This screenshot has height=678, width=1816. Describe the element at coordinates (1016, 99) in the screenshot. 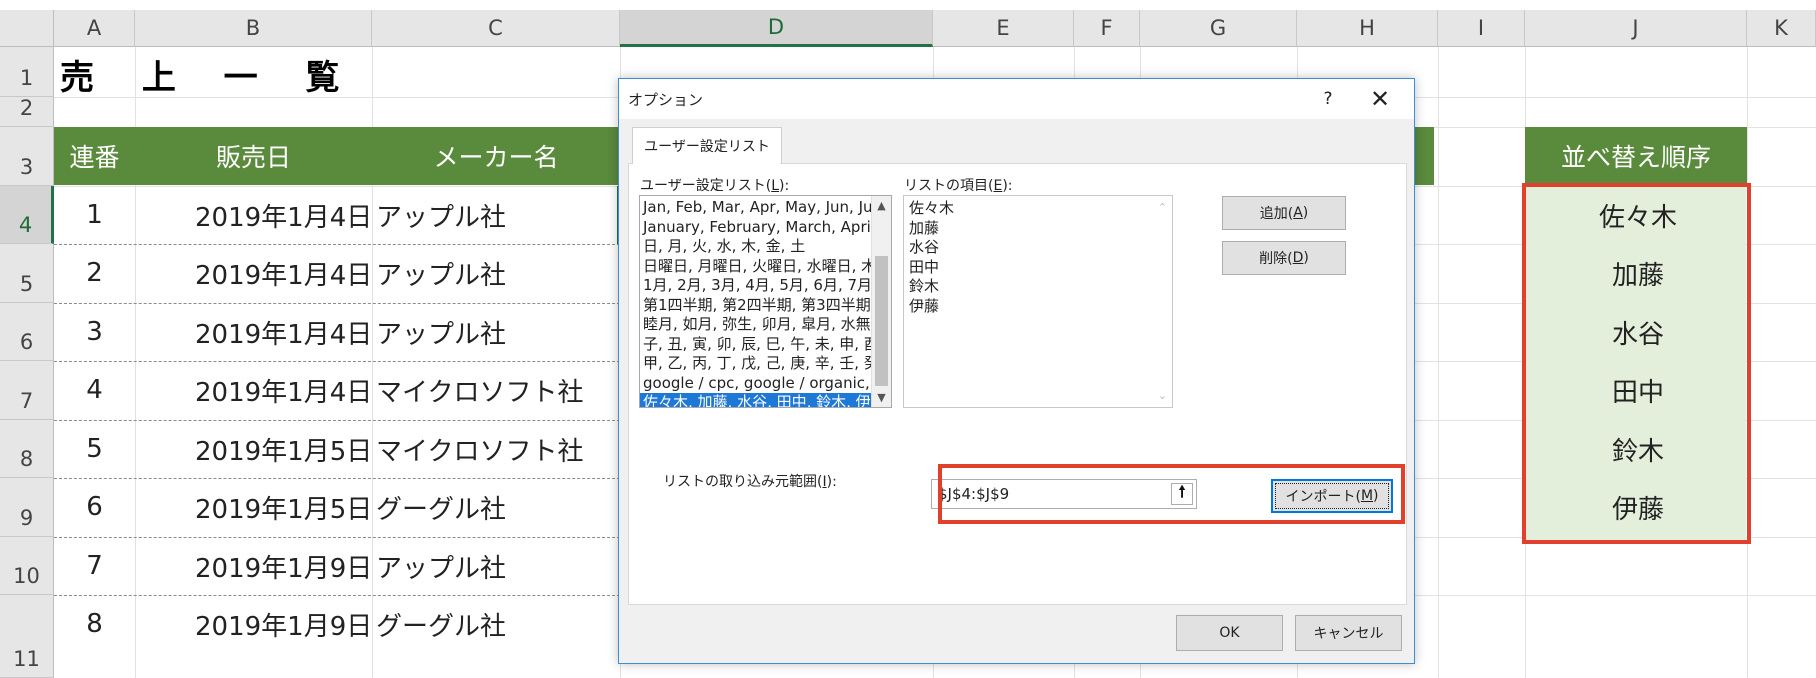

I see `dialog-titlebar: オプション ? ✕` at that location.